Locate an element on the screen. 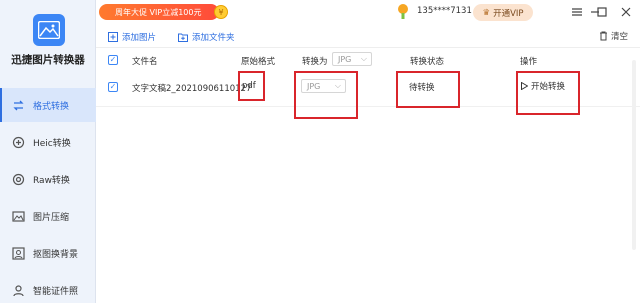 The image size is (640, 303). toolbar: 添加图片 添加文件夹 清空 is located at coordinates (368, 37).